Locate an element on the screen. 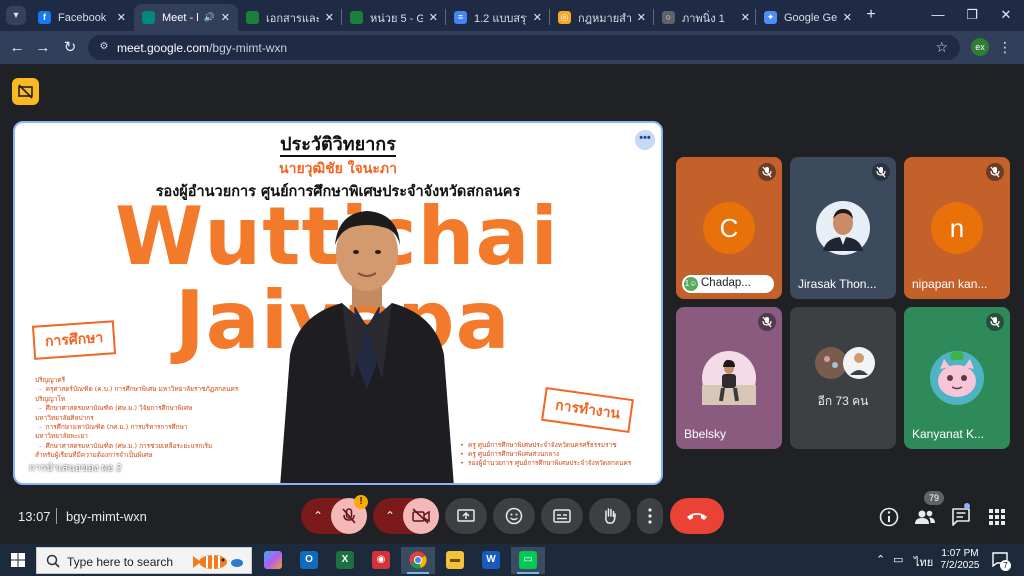 This screenshot has width=1024, height=576. present-screen-button is located at coordinates (466, 516).